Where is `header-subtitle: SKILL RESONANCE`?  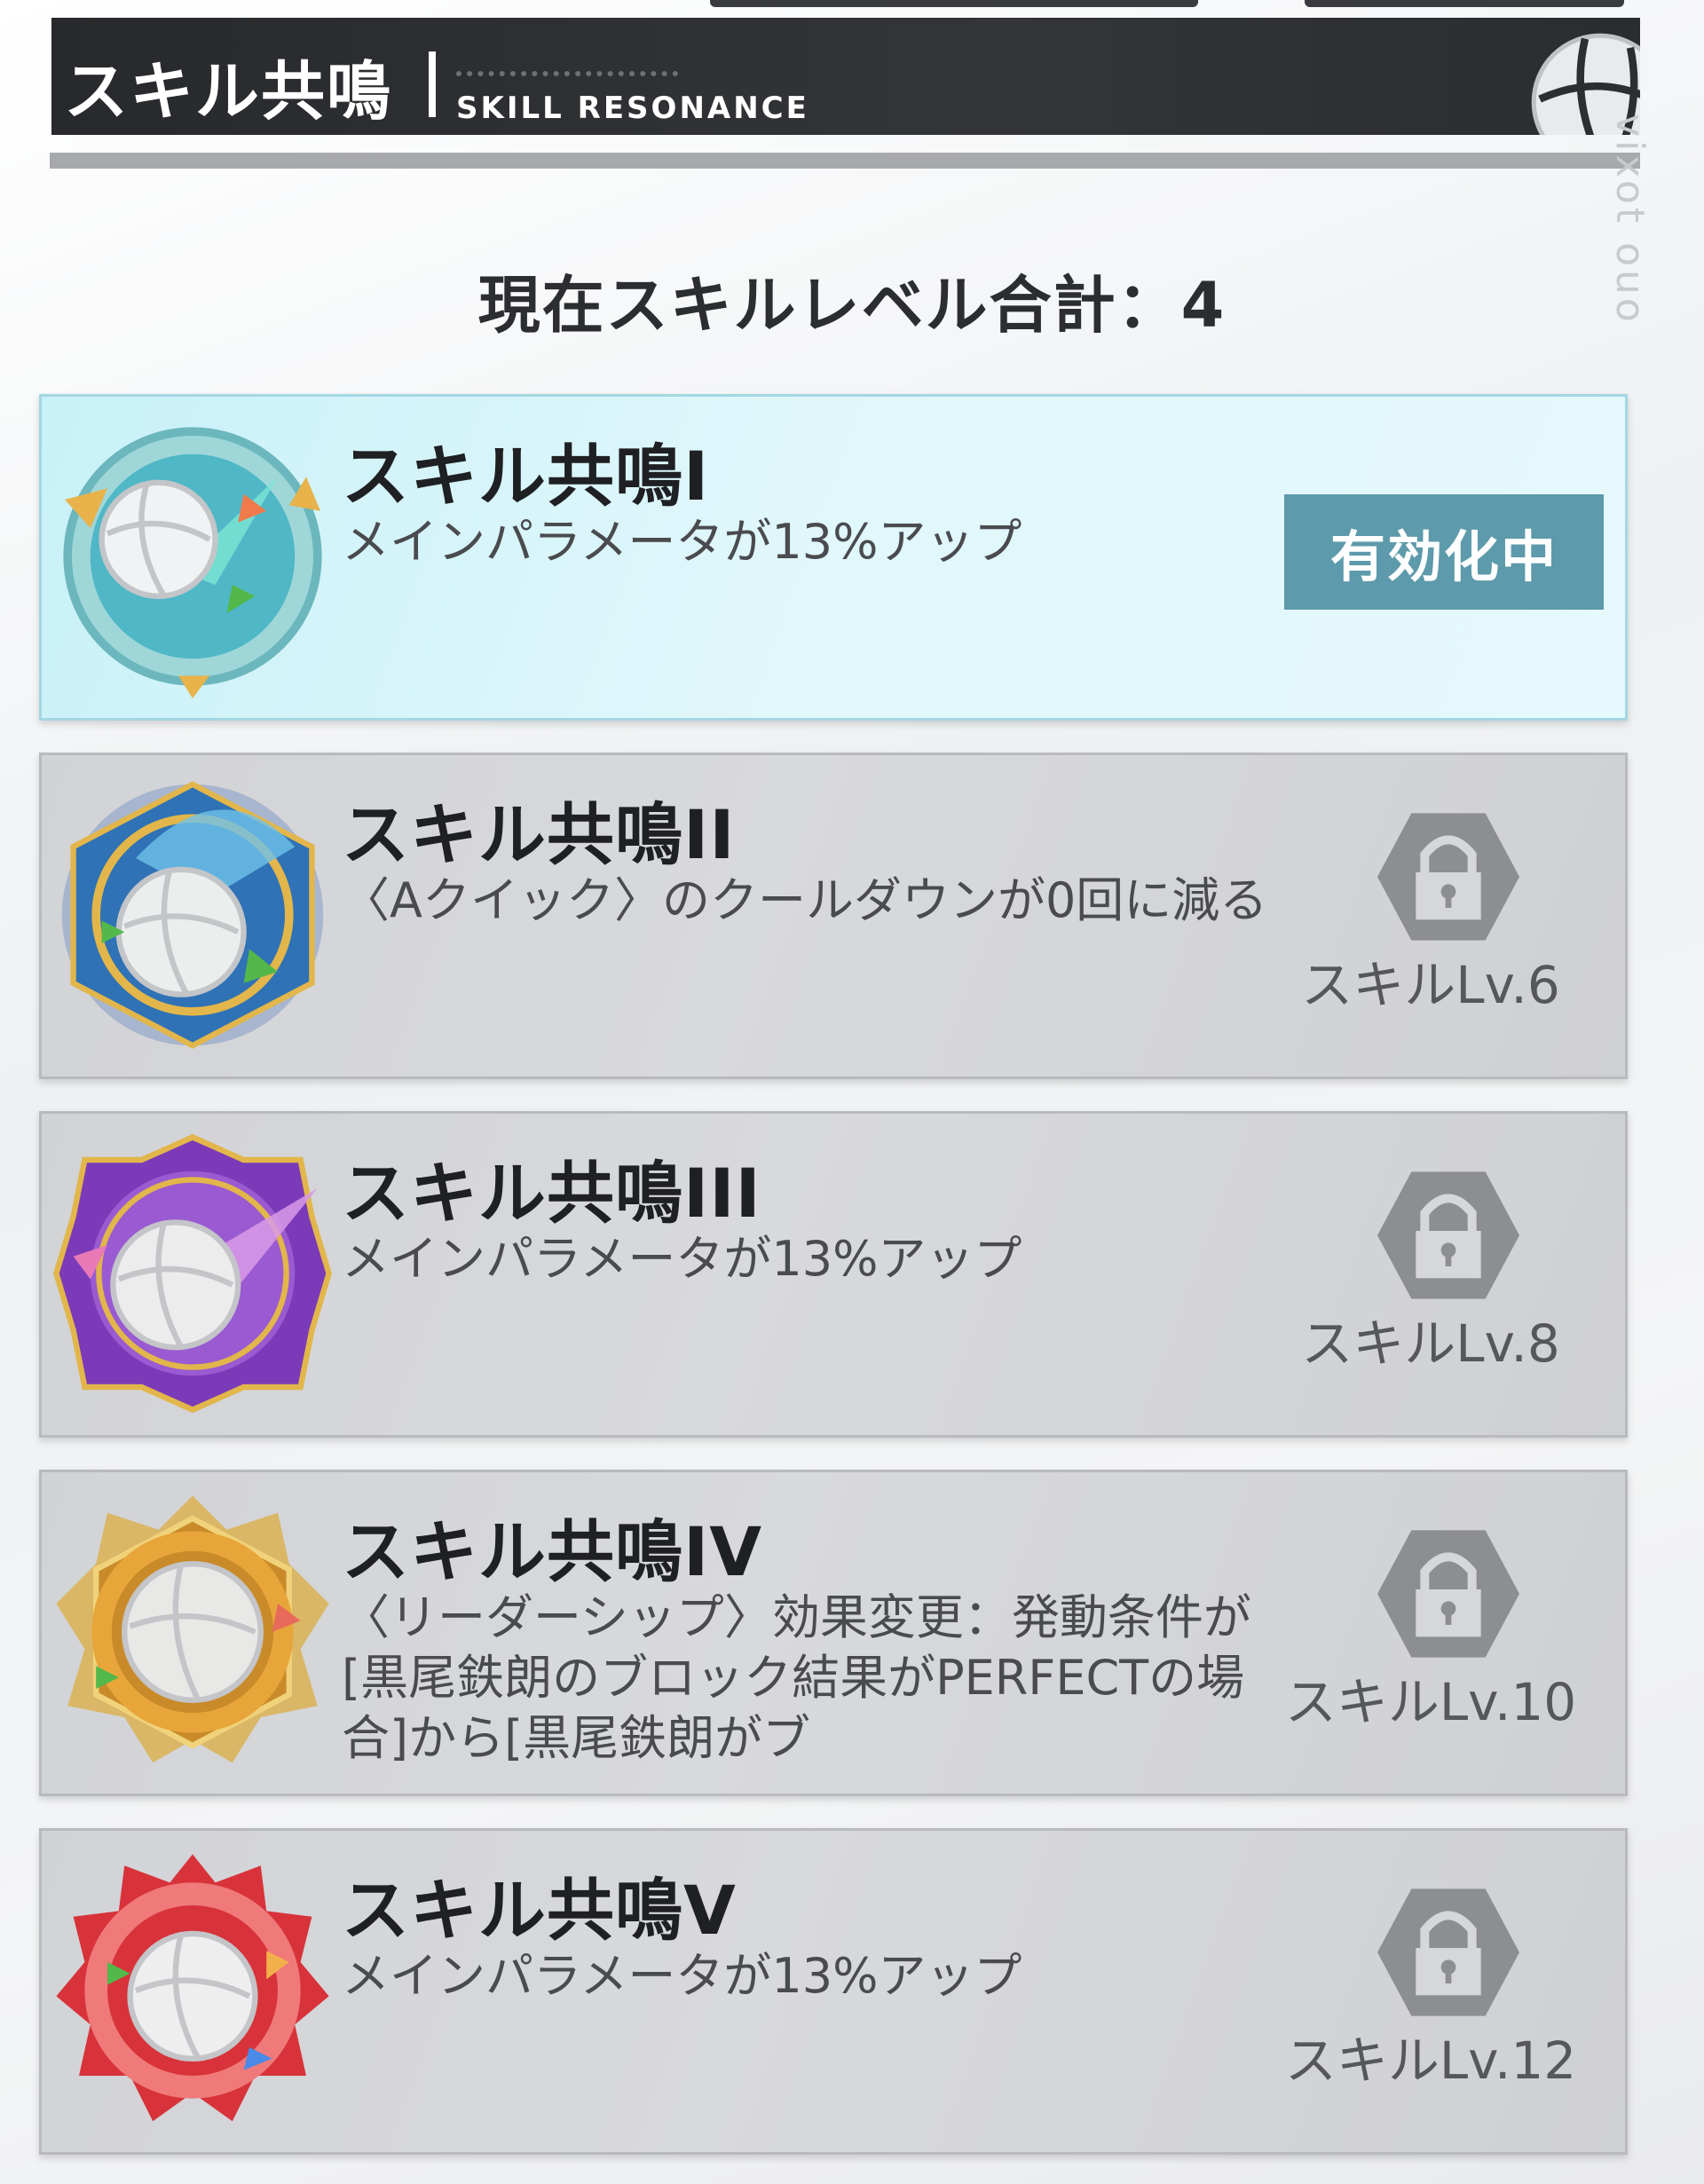
header-subtitle: SKILL RESONANCE is located at coordinates (632, 108).